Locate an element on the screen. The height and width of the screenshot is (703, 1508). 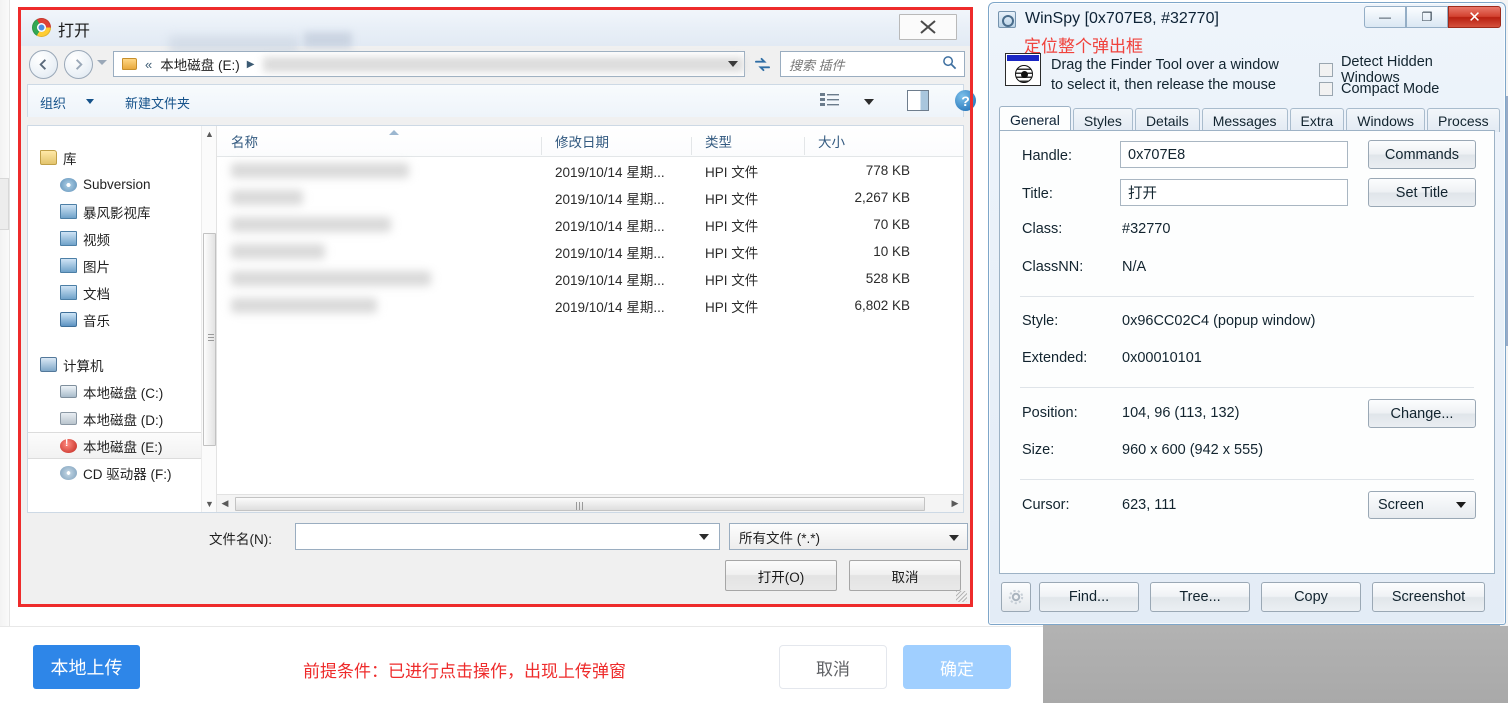
tree-label: 图片 is located at coordinates (96, 267).